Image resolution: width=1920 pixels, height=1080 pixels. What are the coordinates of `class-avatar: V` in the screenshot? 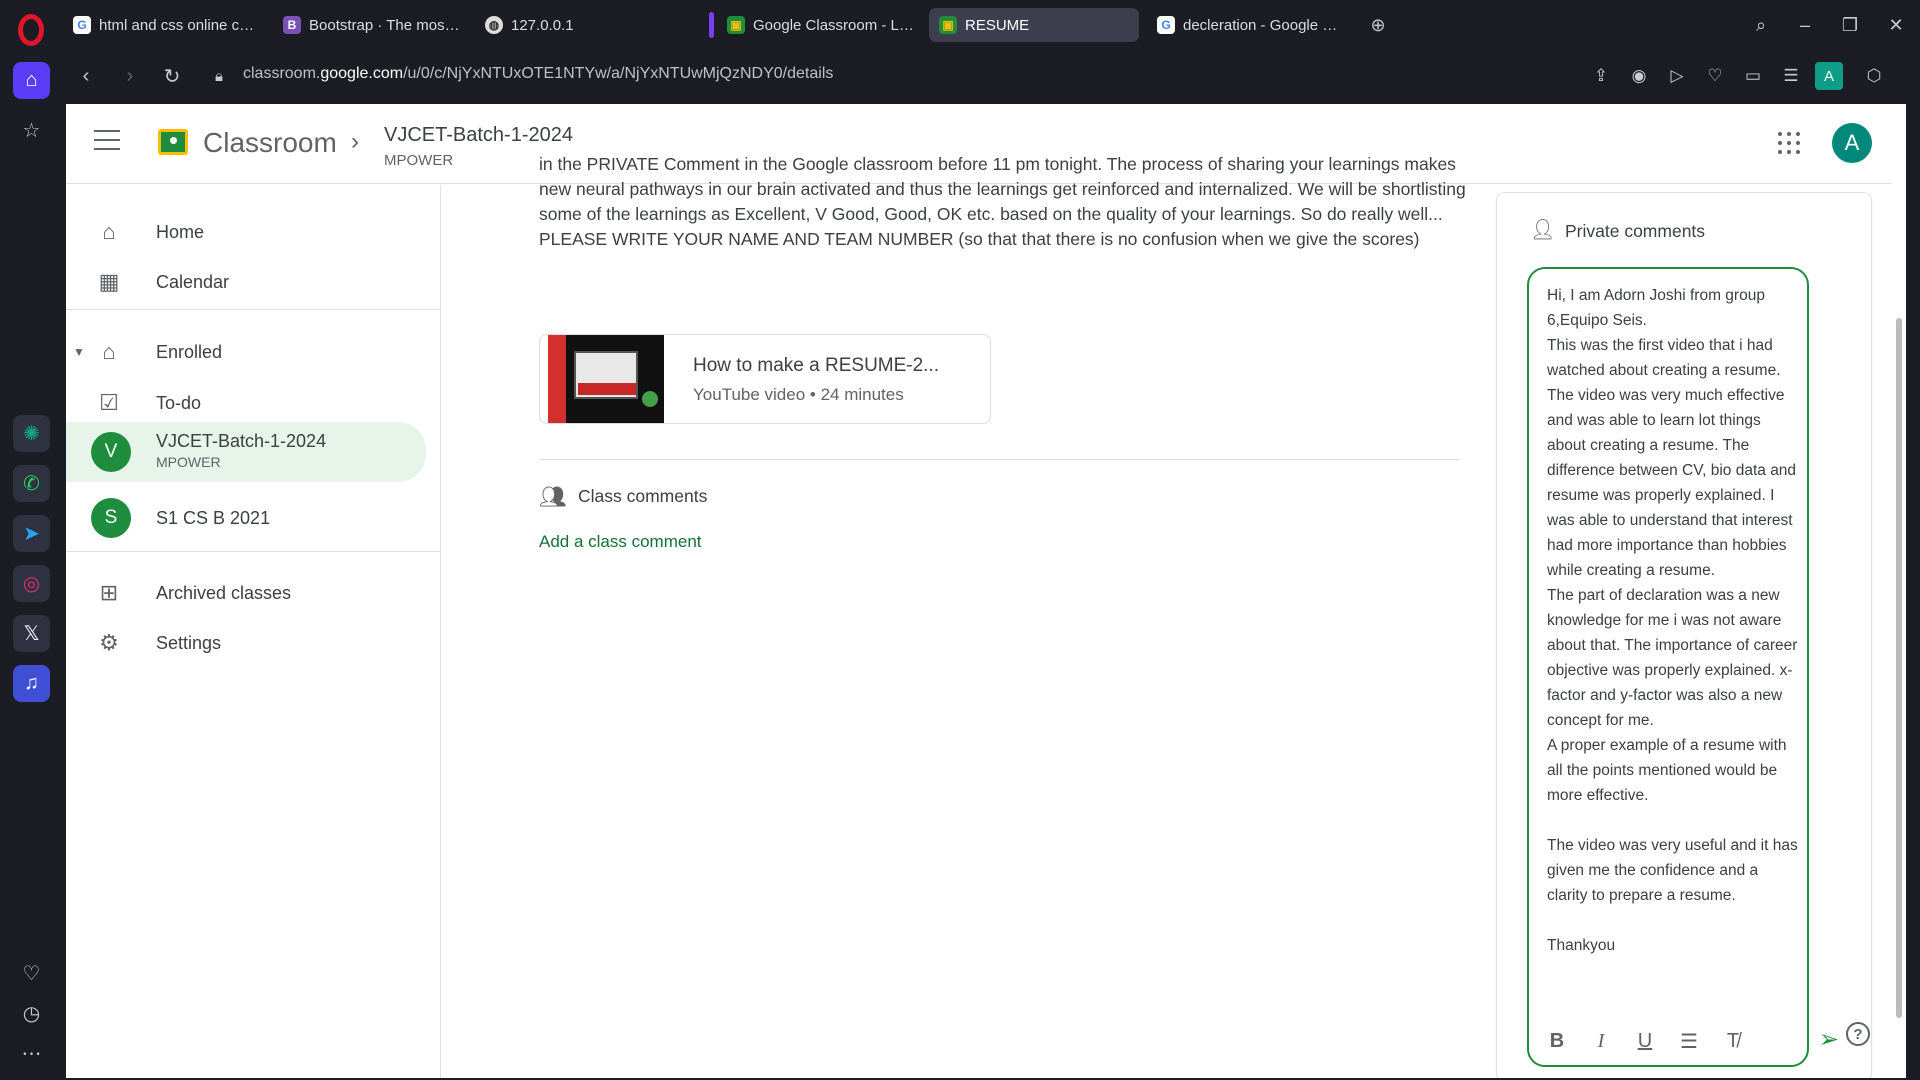 It's located at (111, 452).